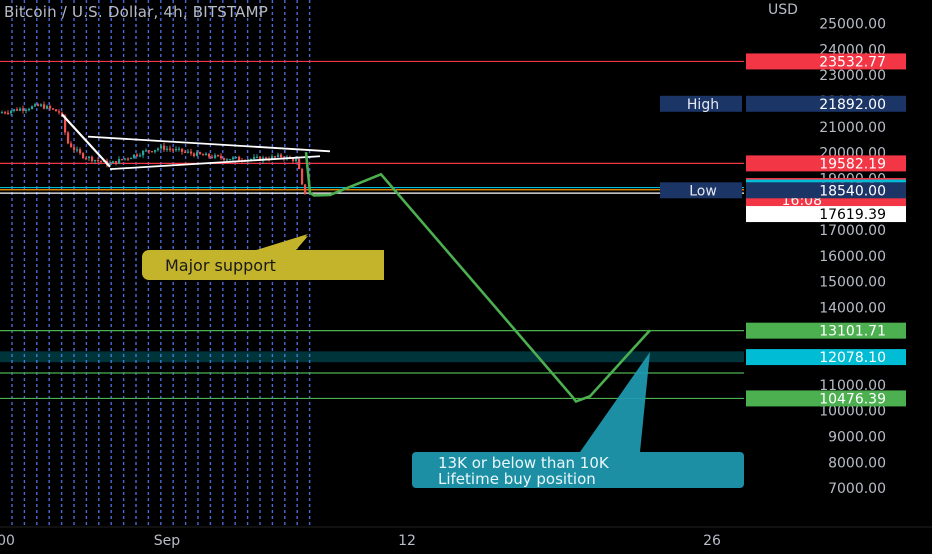 This screenshot has width=932, height=554. I want to click on price-marker-tag-label: Low, so click(703, 191).